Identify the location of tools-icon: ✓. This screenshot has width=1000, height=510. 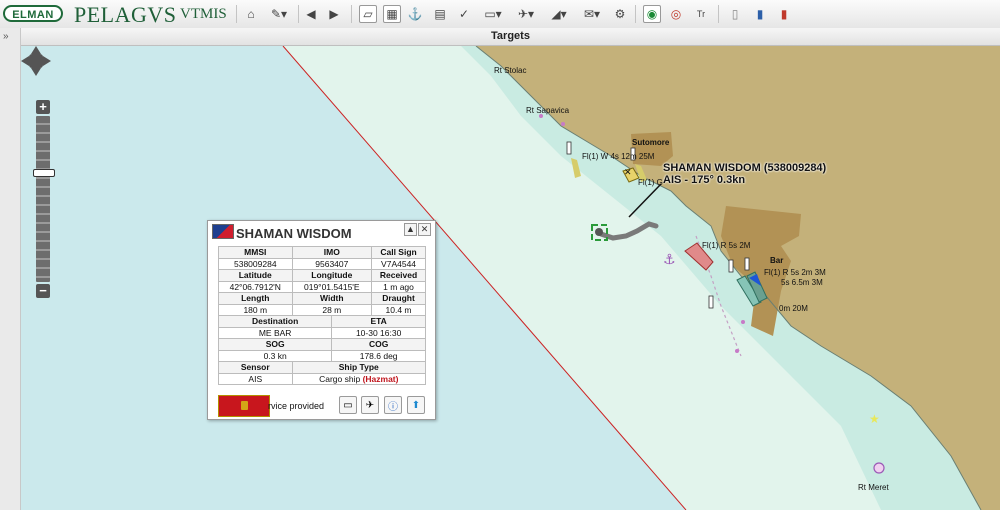
(464, 14).